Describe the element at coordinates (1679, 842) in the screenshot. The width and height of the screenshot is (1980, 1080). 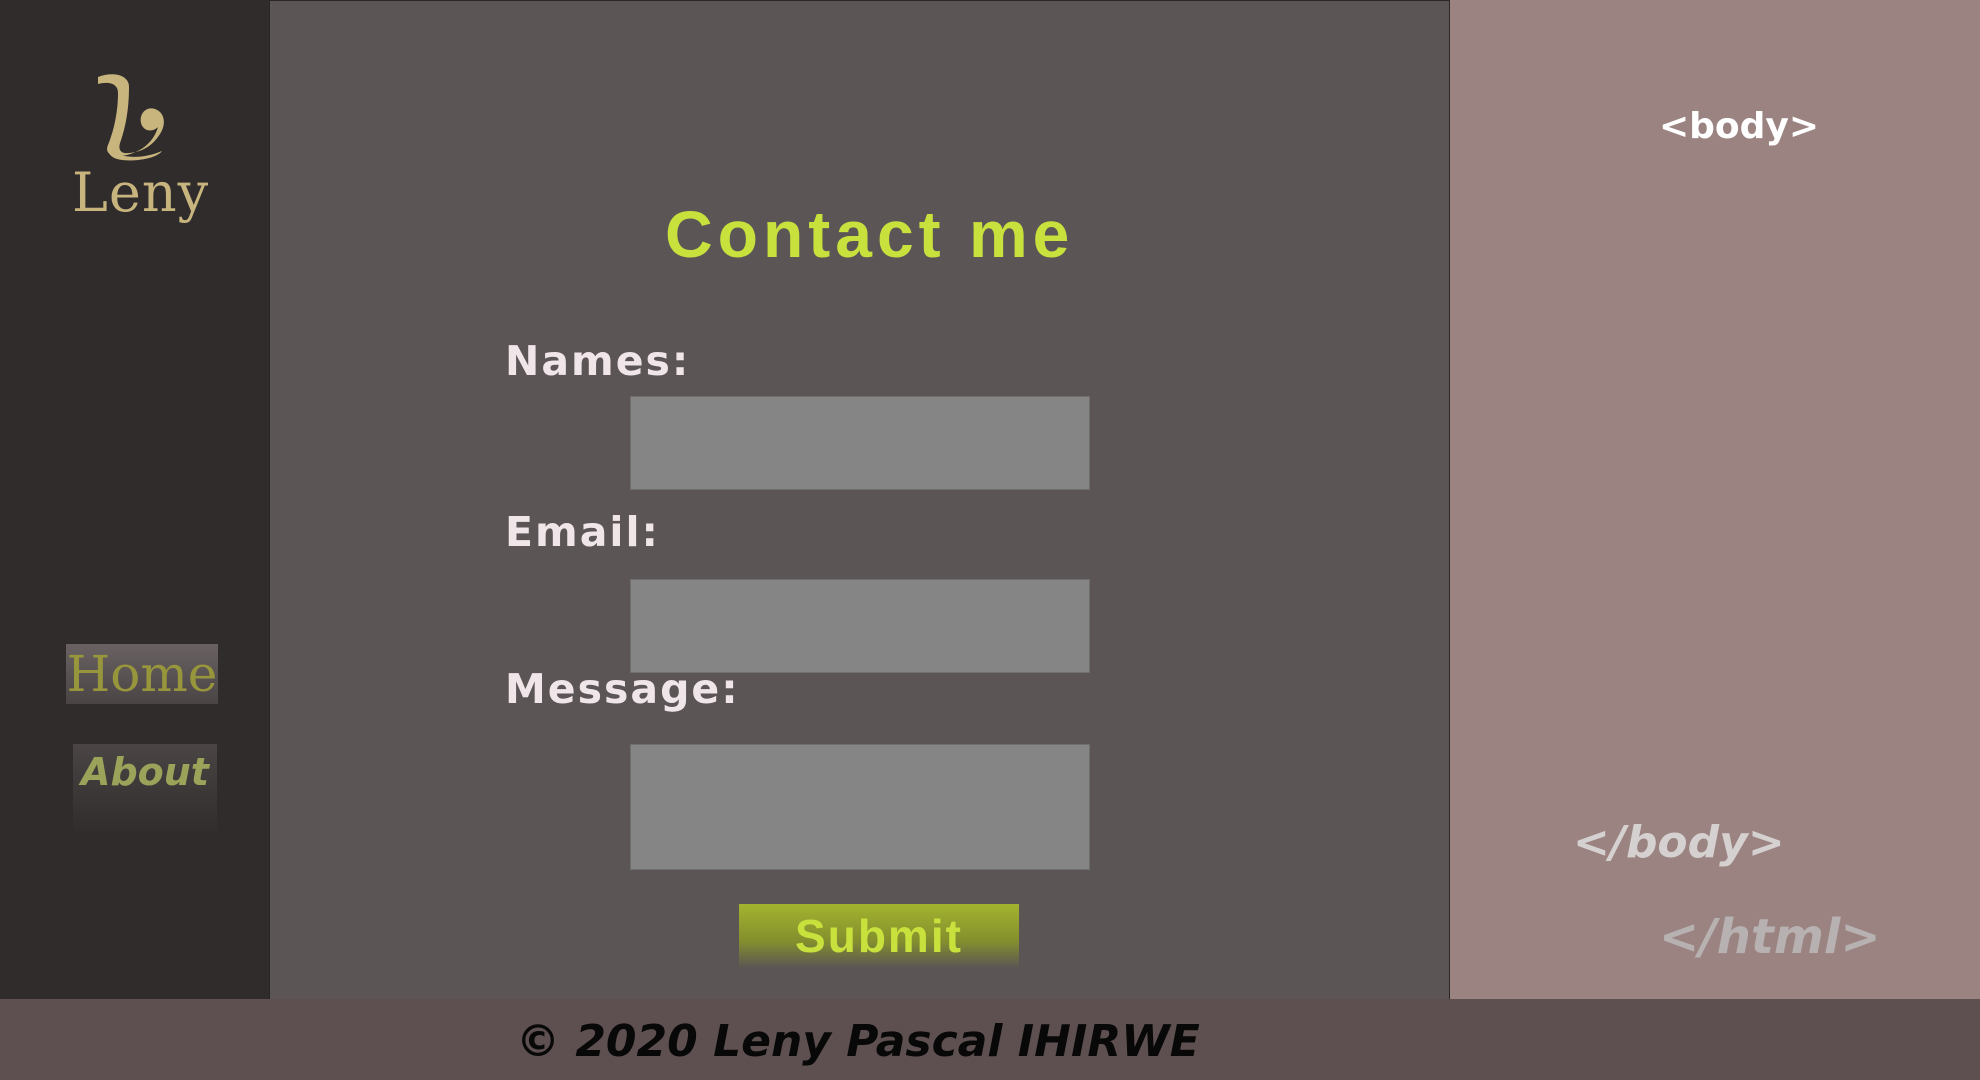
I see `close-body-code-text: </body>` at that location.